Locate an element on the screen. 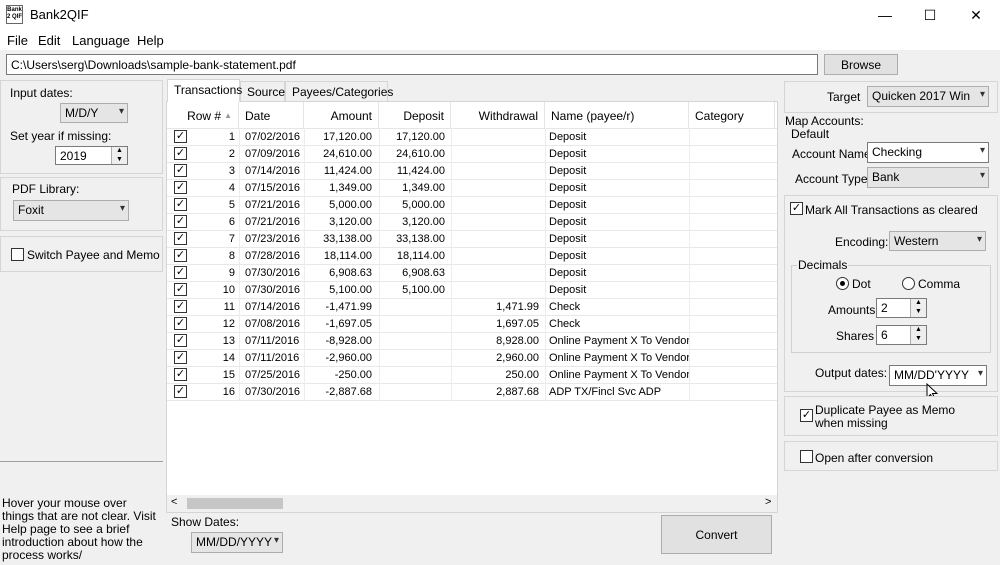 This screenshot has height=565, width=1000. dot-radio is located at coordinates (842, 283).